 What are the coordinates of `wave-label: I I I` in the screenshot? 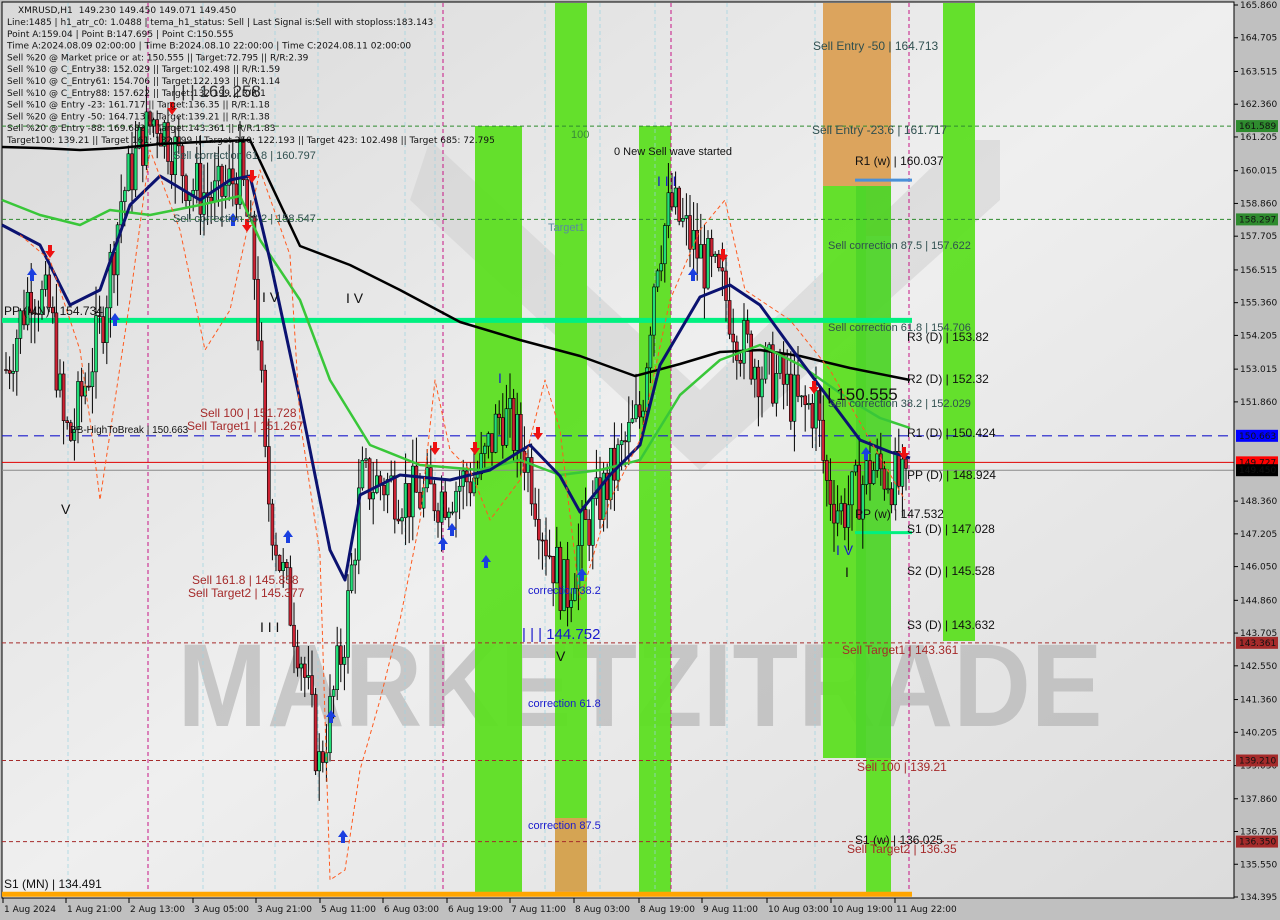 It's located at (269, 627).